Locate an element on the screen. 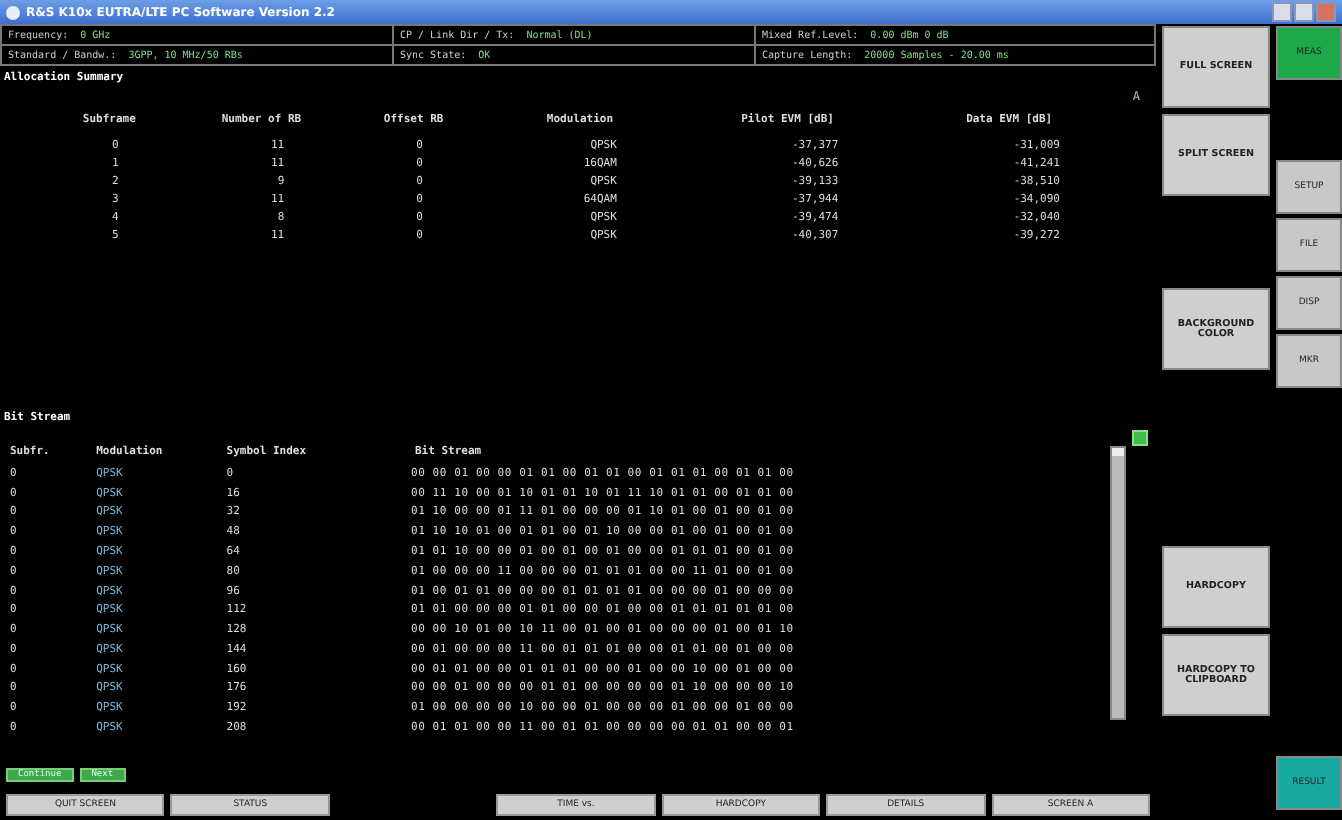 Image resolution: width=1342 pixels, height=820 pixels. scroll-bar is located at coordinates (1118, 583).